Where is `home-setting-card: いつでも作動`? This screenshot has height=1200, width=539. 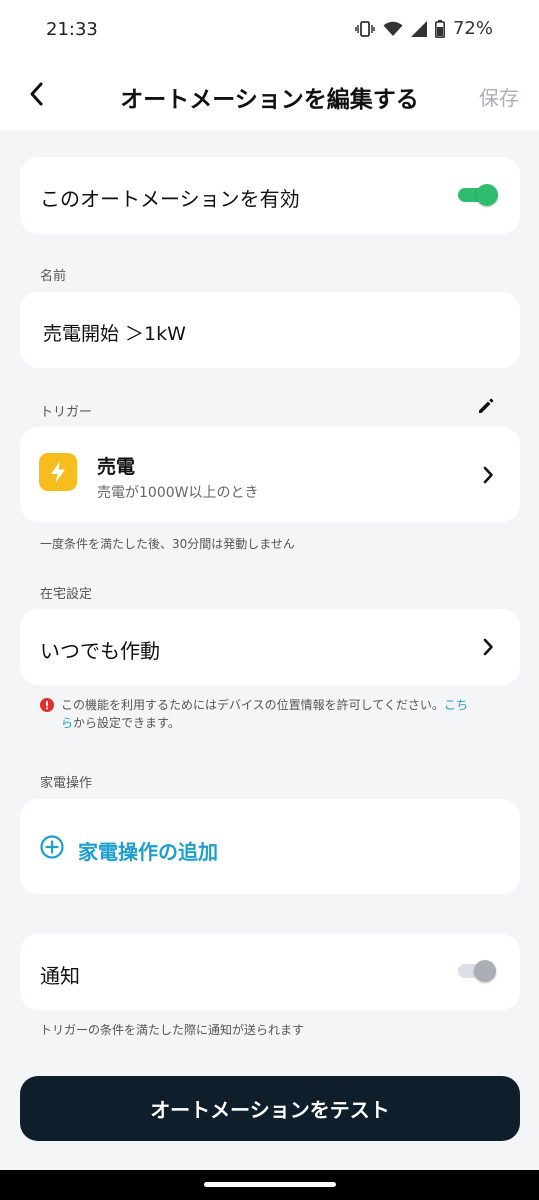 home-setting-card: いつでも作動 is located at coordinates (270, 647).